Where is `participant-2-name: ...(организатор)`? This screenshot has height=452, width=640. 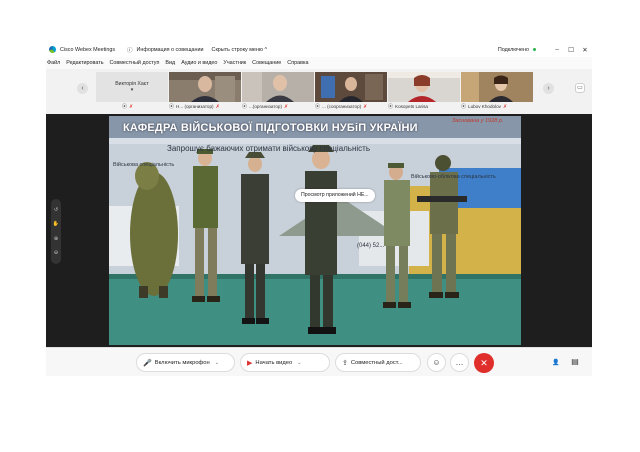
participant-2-name: ...(организатор) is located at coordinates (265, 106).